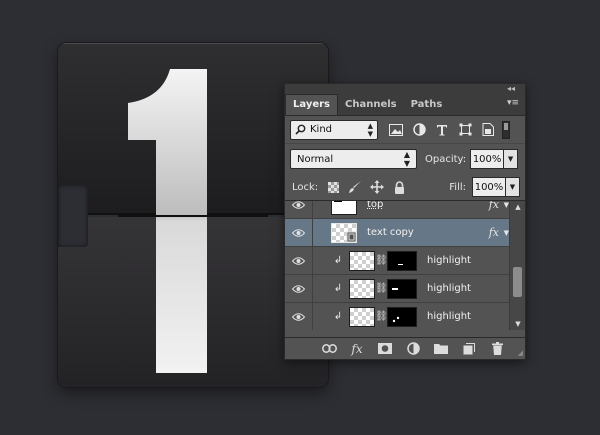  Describe the element at coordinates (329, 349) in the screenshot. I see `link-layers-icon` at that location.